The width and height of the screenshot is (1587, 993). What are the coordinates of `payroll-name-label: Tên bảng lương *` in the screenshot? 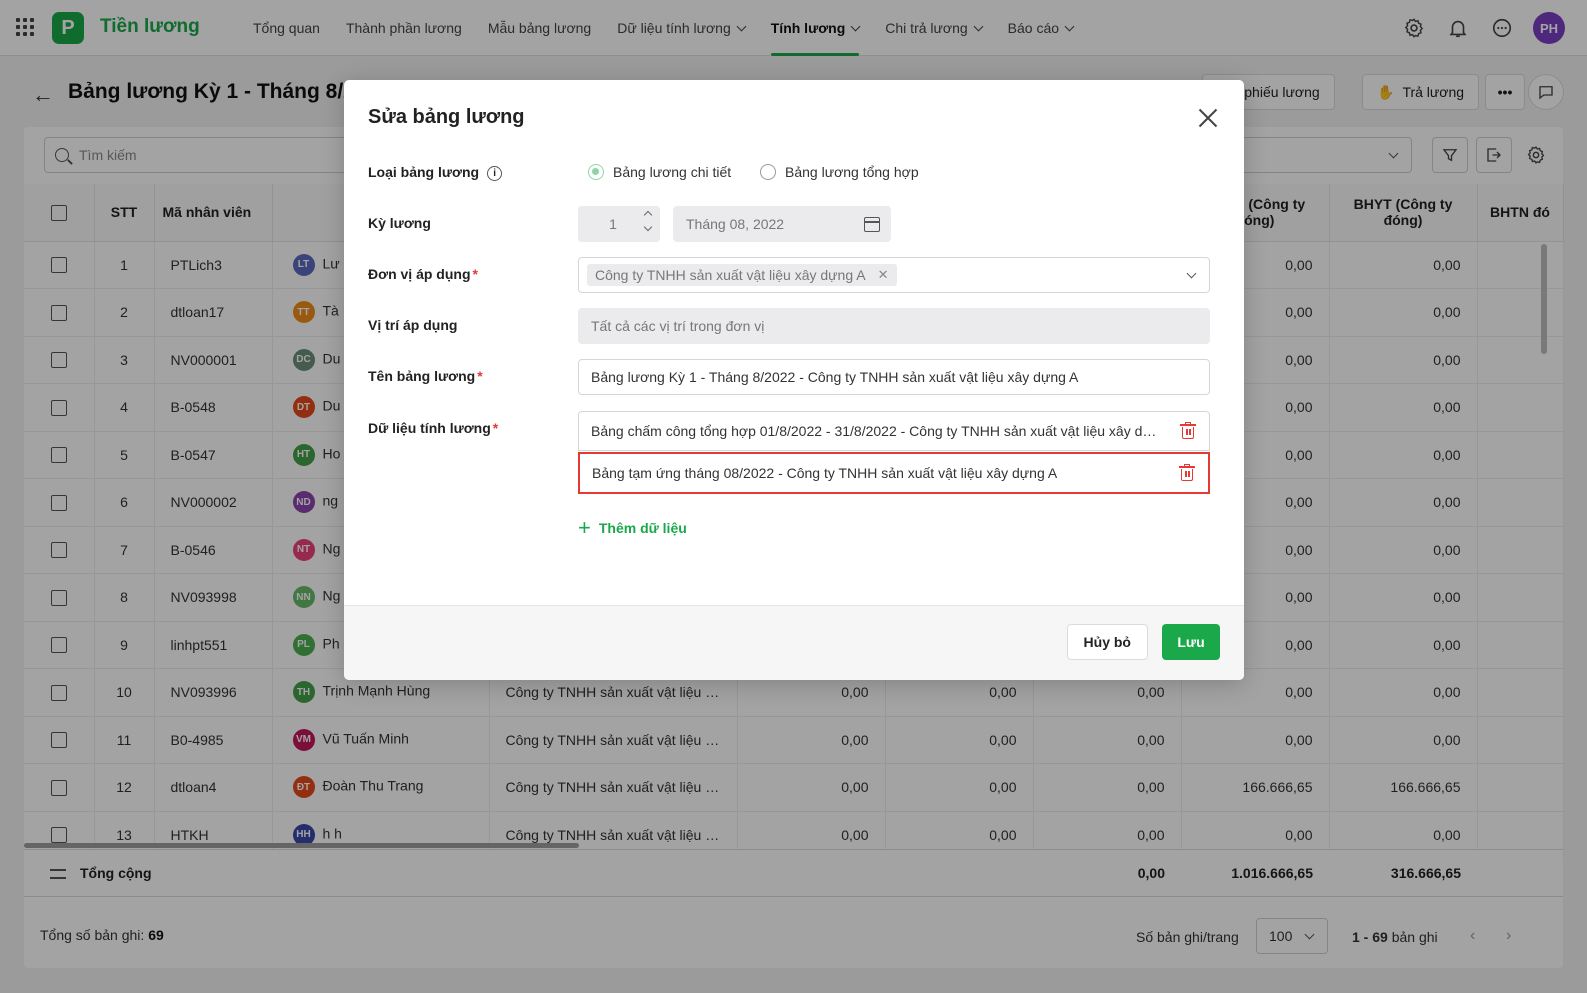 It's located at (425, 376).